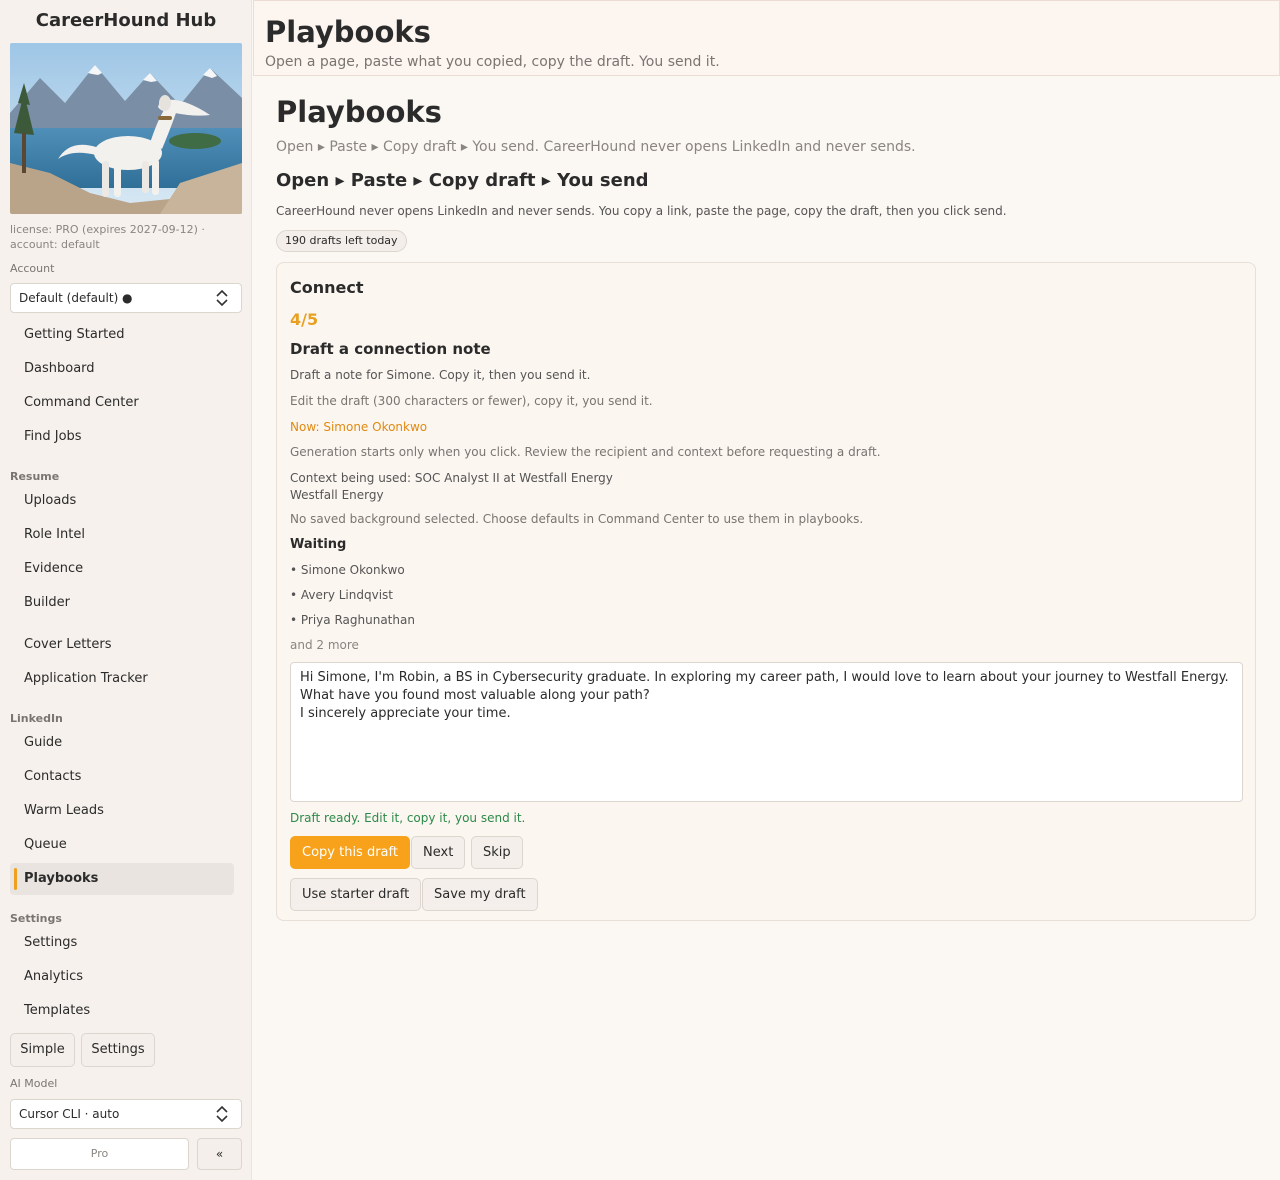 The height and width of the screenshot is (1180, 1280). I want to click on resume-section-label: Resume, so click(35, 476).